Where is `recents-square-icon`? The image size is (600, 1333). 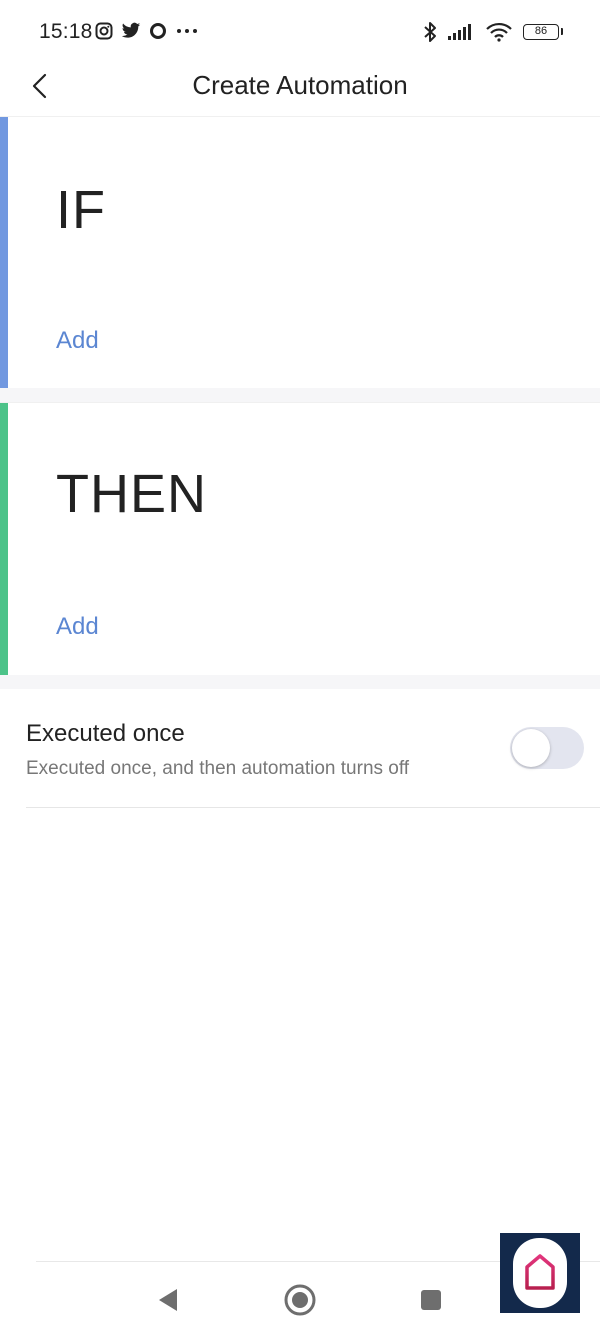 recents-square-icon is located at coordinates (431, 1300).